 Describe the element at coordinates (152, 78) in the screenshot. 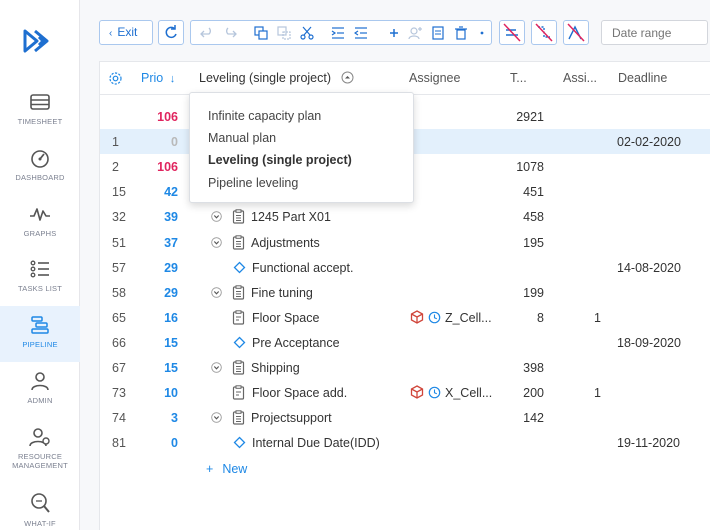

I see `header-prio-label: Prio` at that location.